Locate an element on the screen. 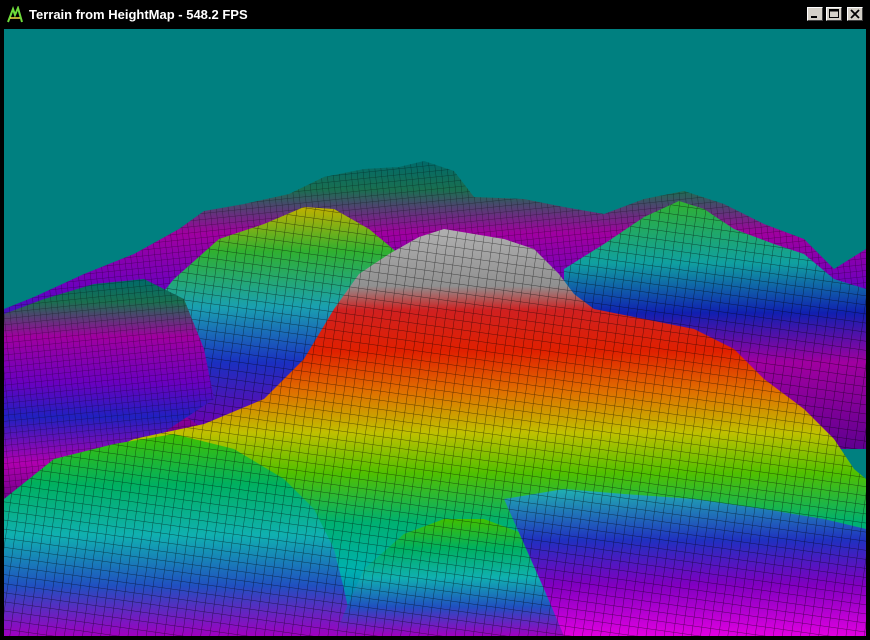 Image resolution: width=870 pixels, height=640 pixels. close-icon is located at coordinates (855, 14).